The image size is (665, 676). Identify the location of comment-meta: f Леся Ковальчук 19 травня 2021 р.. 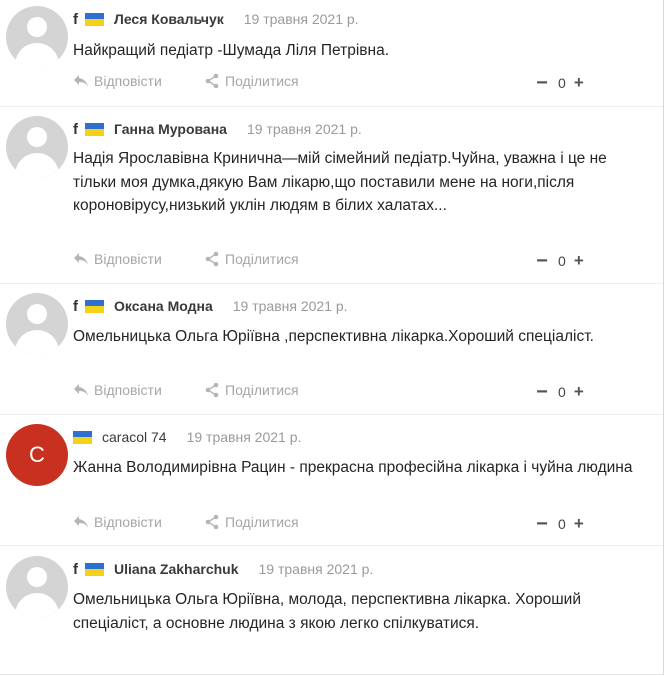
(216, 19).